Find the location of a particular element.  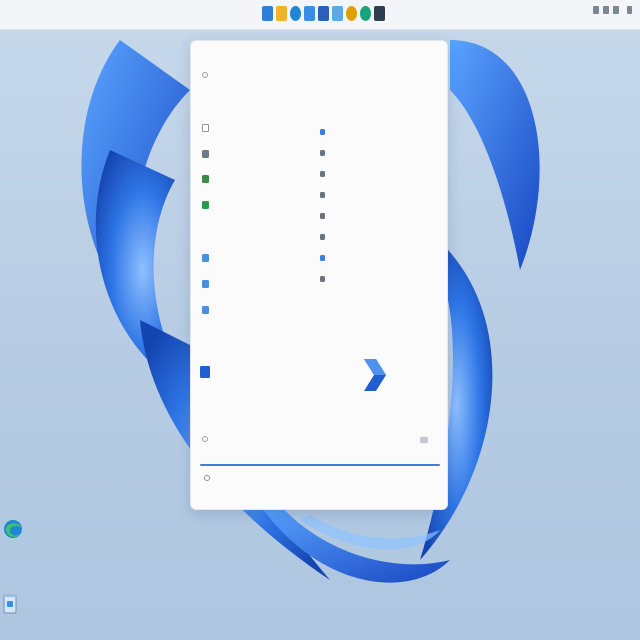

recycle-bin-desktop-icon is located at coordinates (10, 602).